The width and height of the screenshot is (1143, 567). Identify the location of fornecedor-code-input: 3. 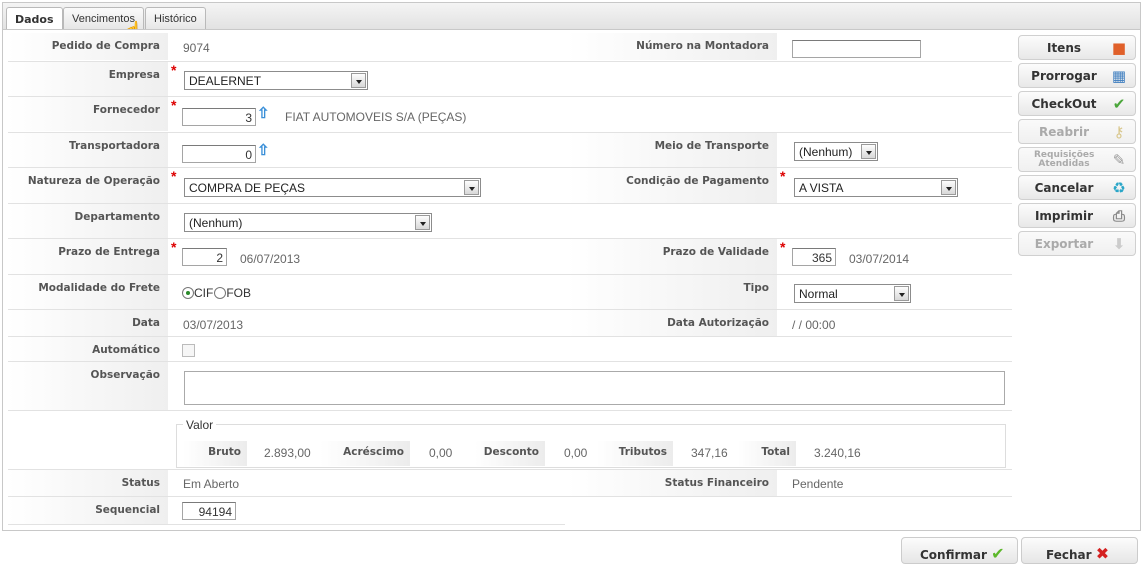
(219, 117).